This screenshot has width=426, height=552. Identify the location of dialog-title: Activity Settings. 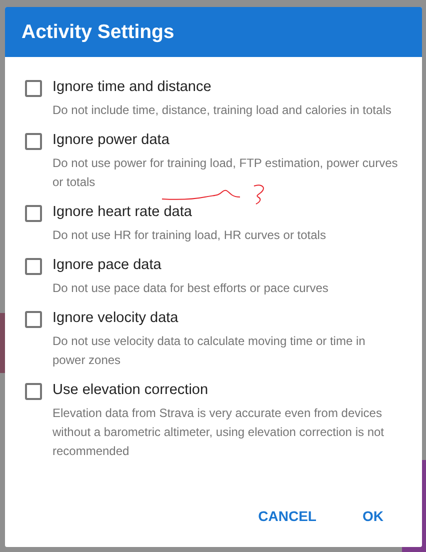
(98, 32).